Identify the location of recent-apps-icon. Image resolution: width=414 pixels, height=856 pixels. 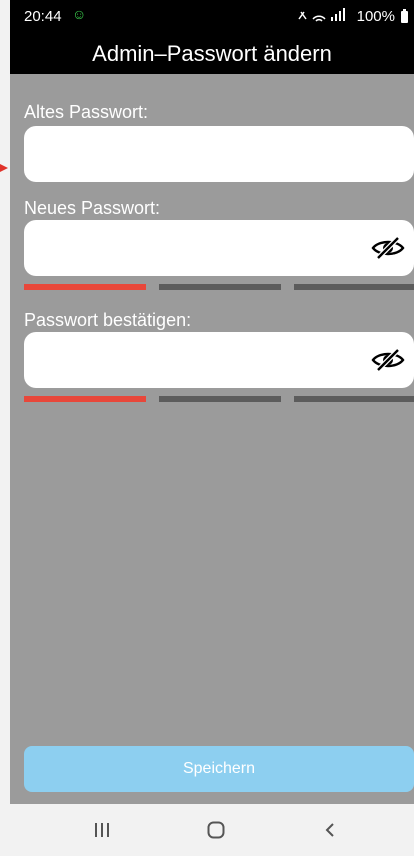
(102, 830).